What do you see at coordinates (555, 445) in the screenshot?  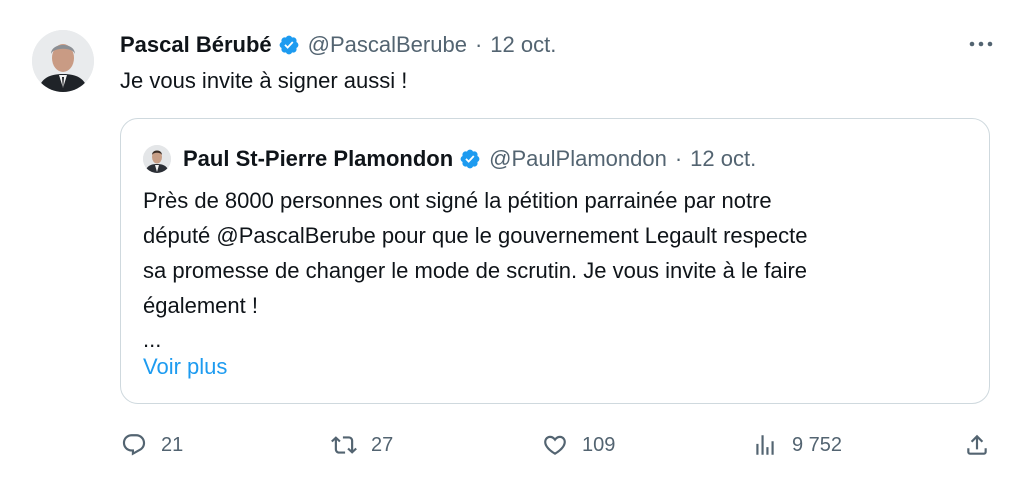 I see `heart-icon` at bounding box center [555, 445].